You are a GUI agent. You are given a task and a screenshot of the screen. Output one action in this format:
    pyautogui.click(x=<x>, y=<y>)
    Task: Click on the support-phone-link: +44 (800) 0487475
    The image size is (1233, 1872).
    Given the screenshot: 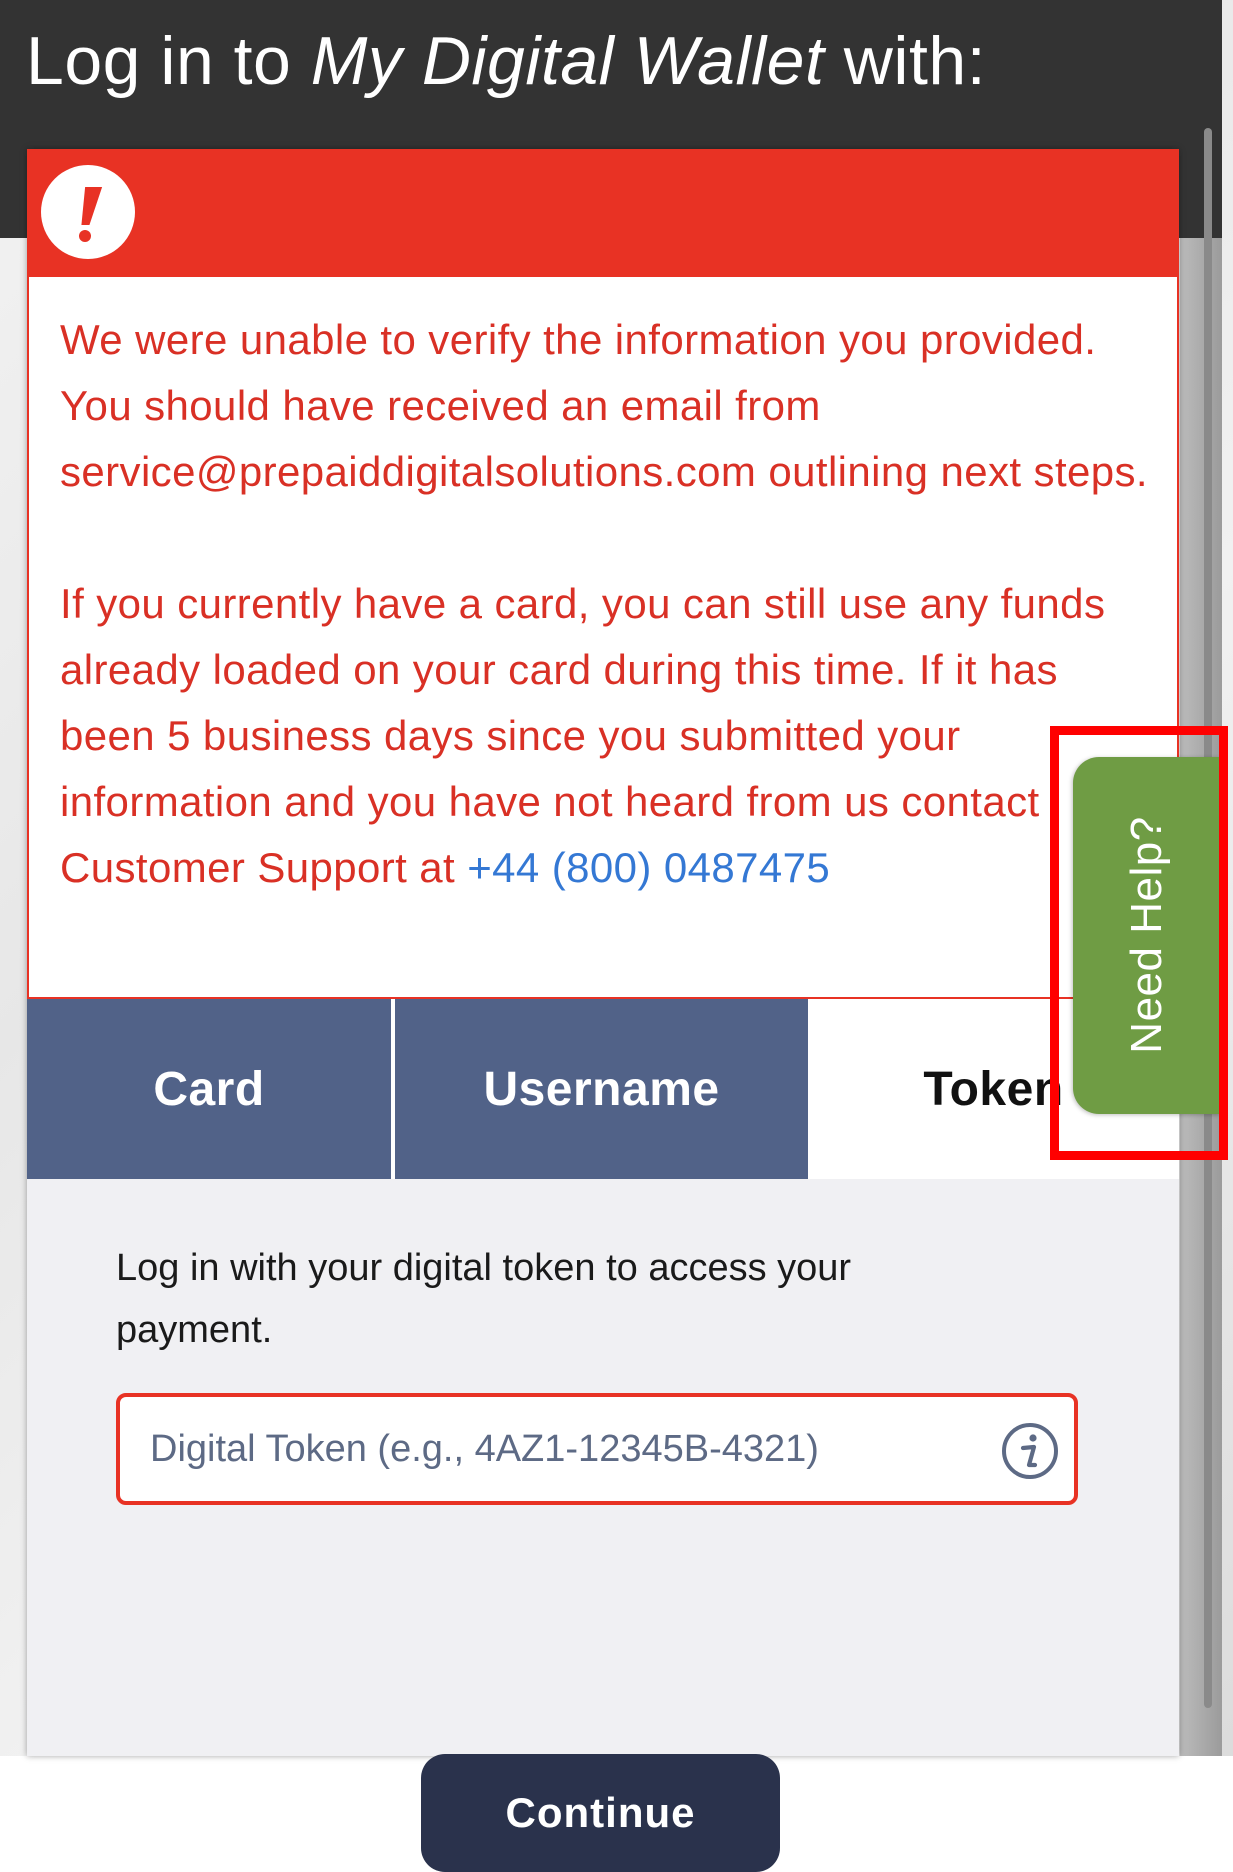 What is the action you would take?
    pyautogui.click(x=648, y=867)
    